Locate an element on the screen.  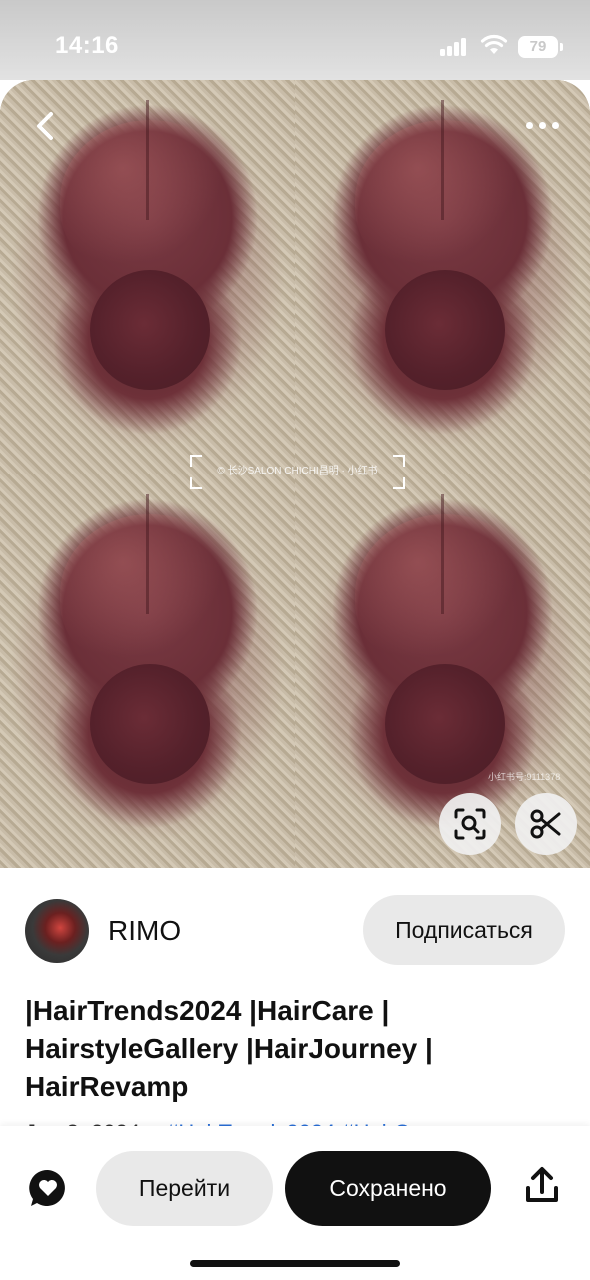
watermark-text: © 长沙SALON CHICHI昌明 · 小红书 is located at coordinates (297, 471).